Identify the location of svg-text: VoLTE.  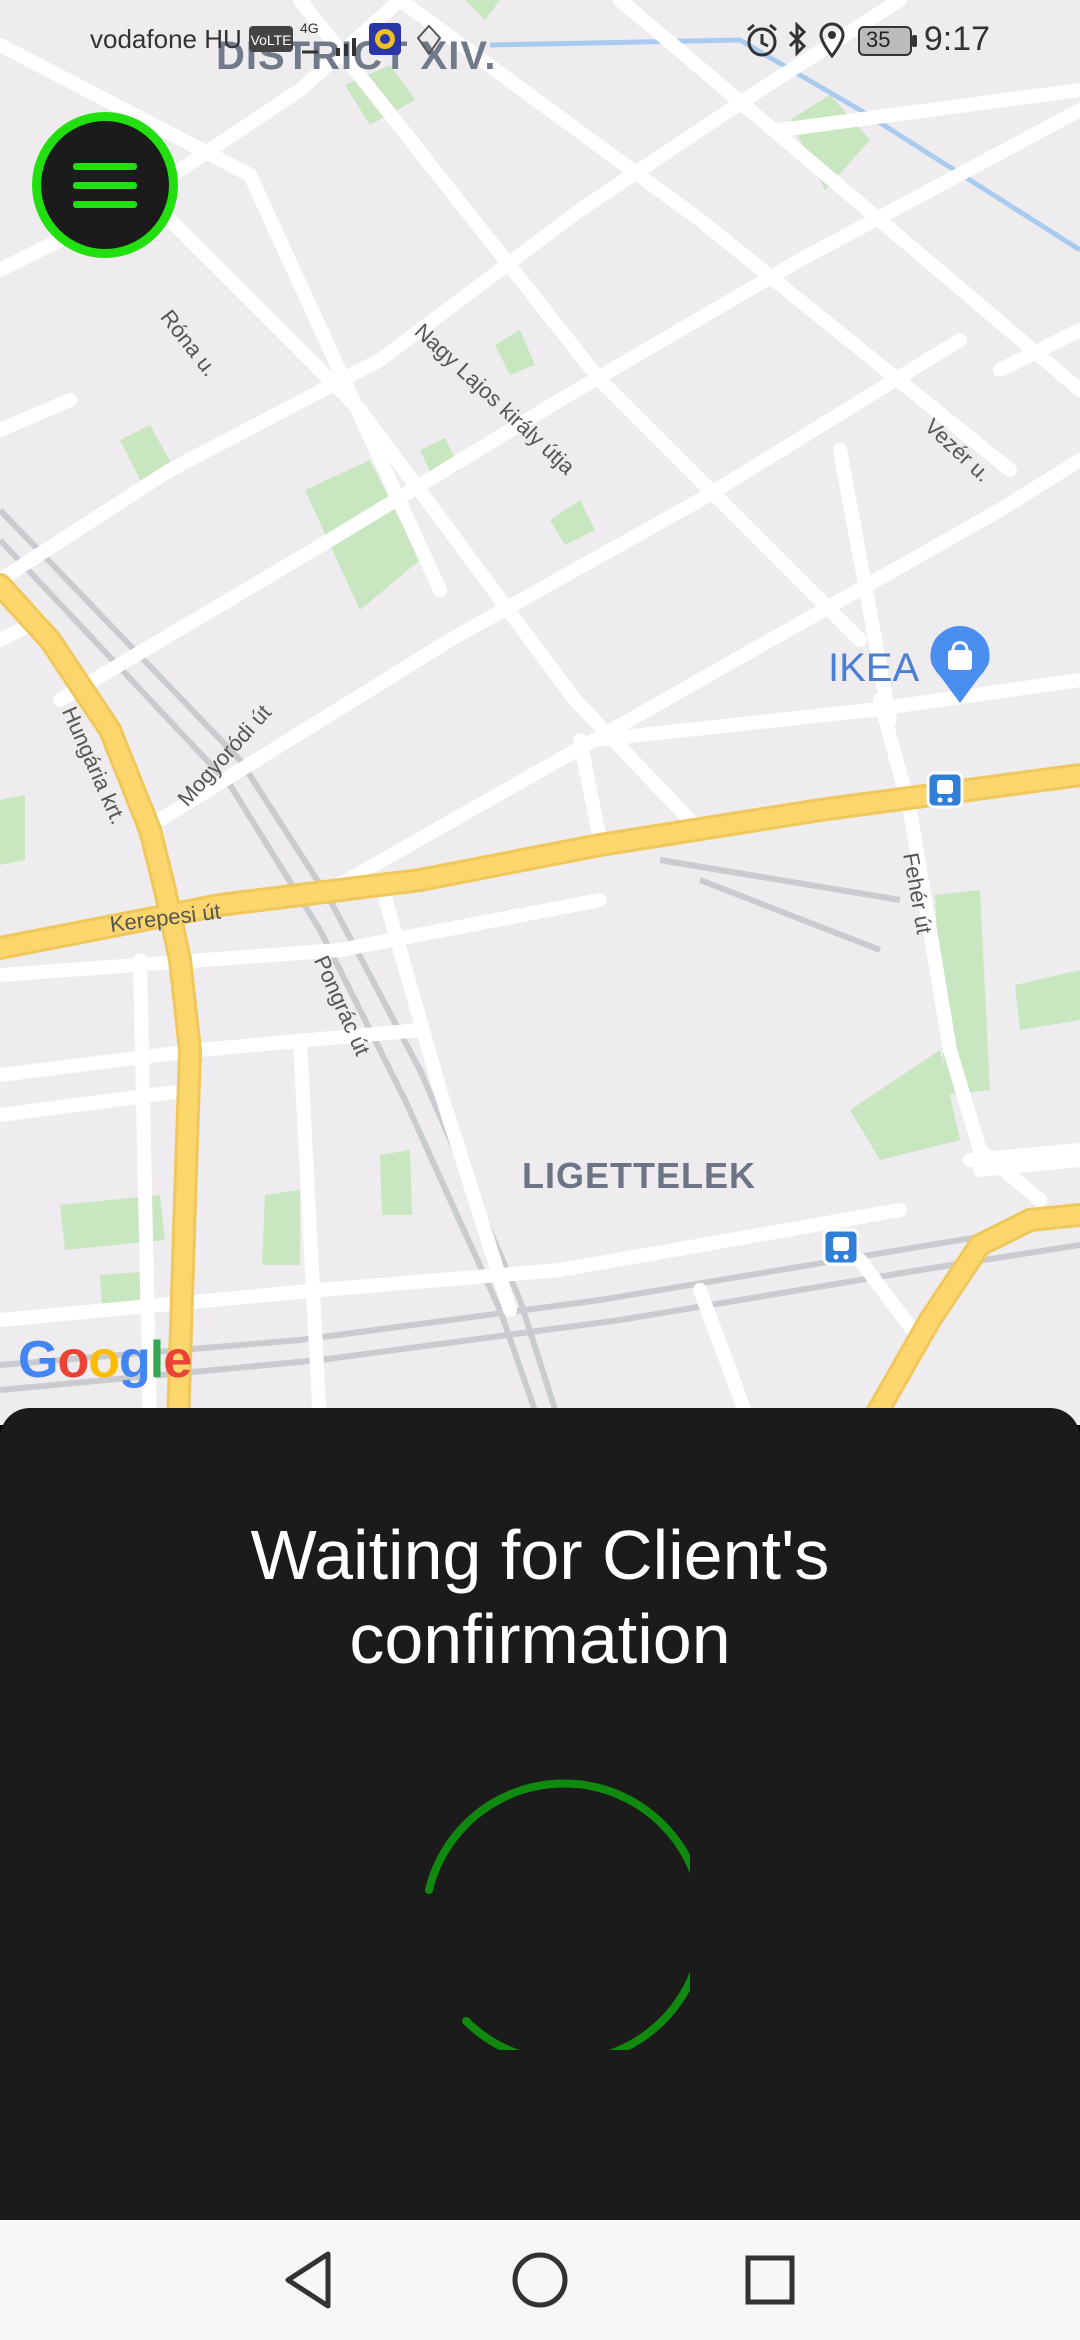
(271, 40).